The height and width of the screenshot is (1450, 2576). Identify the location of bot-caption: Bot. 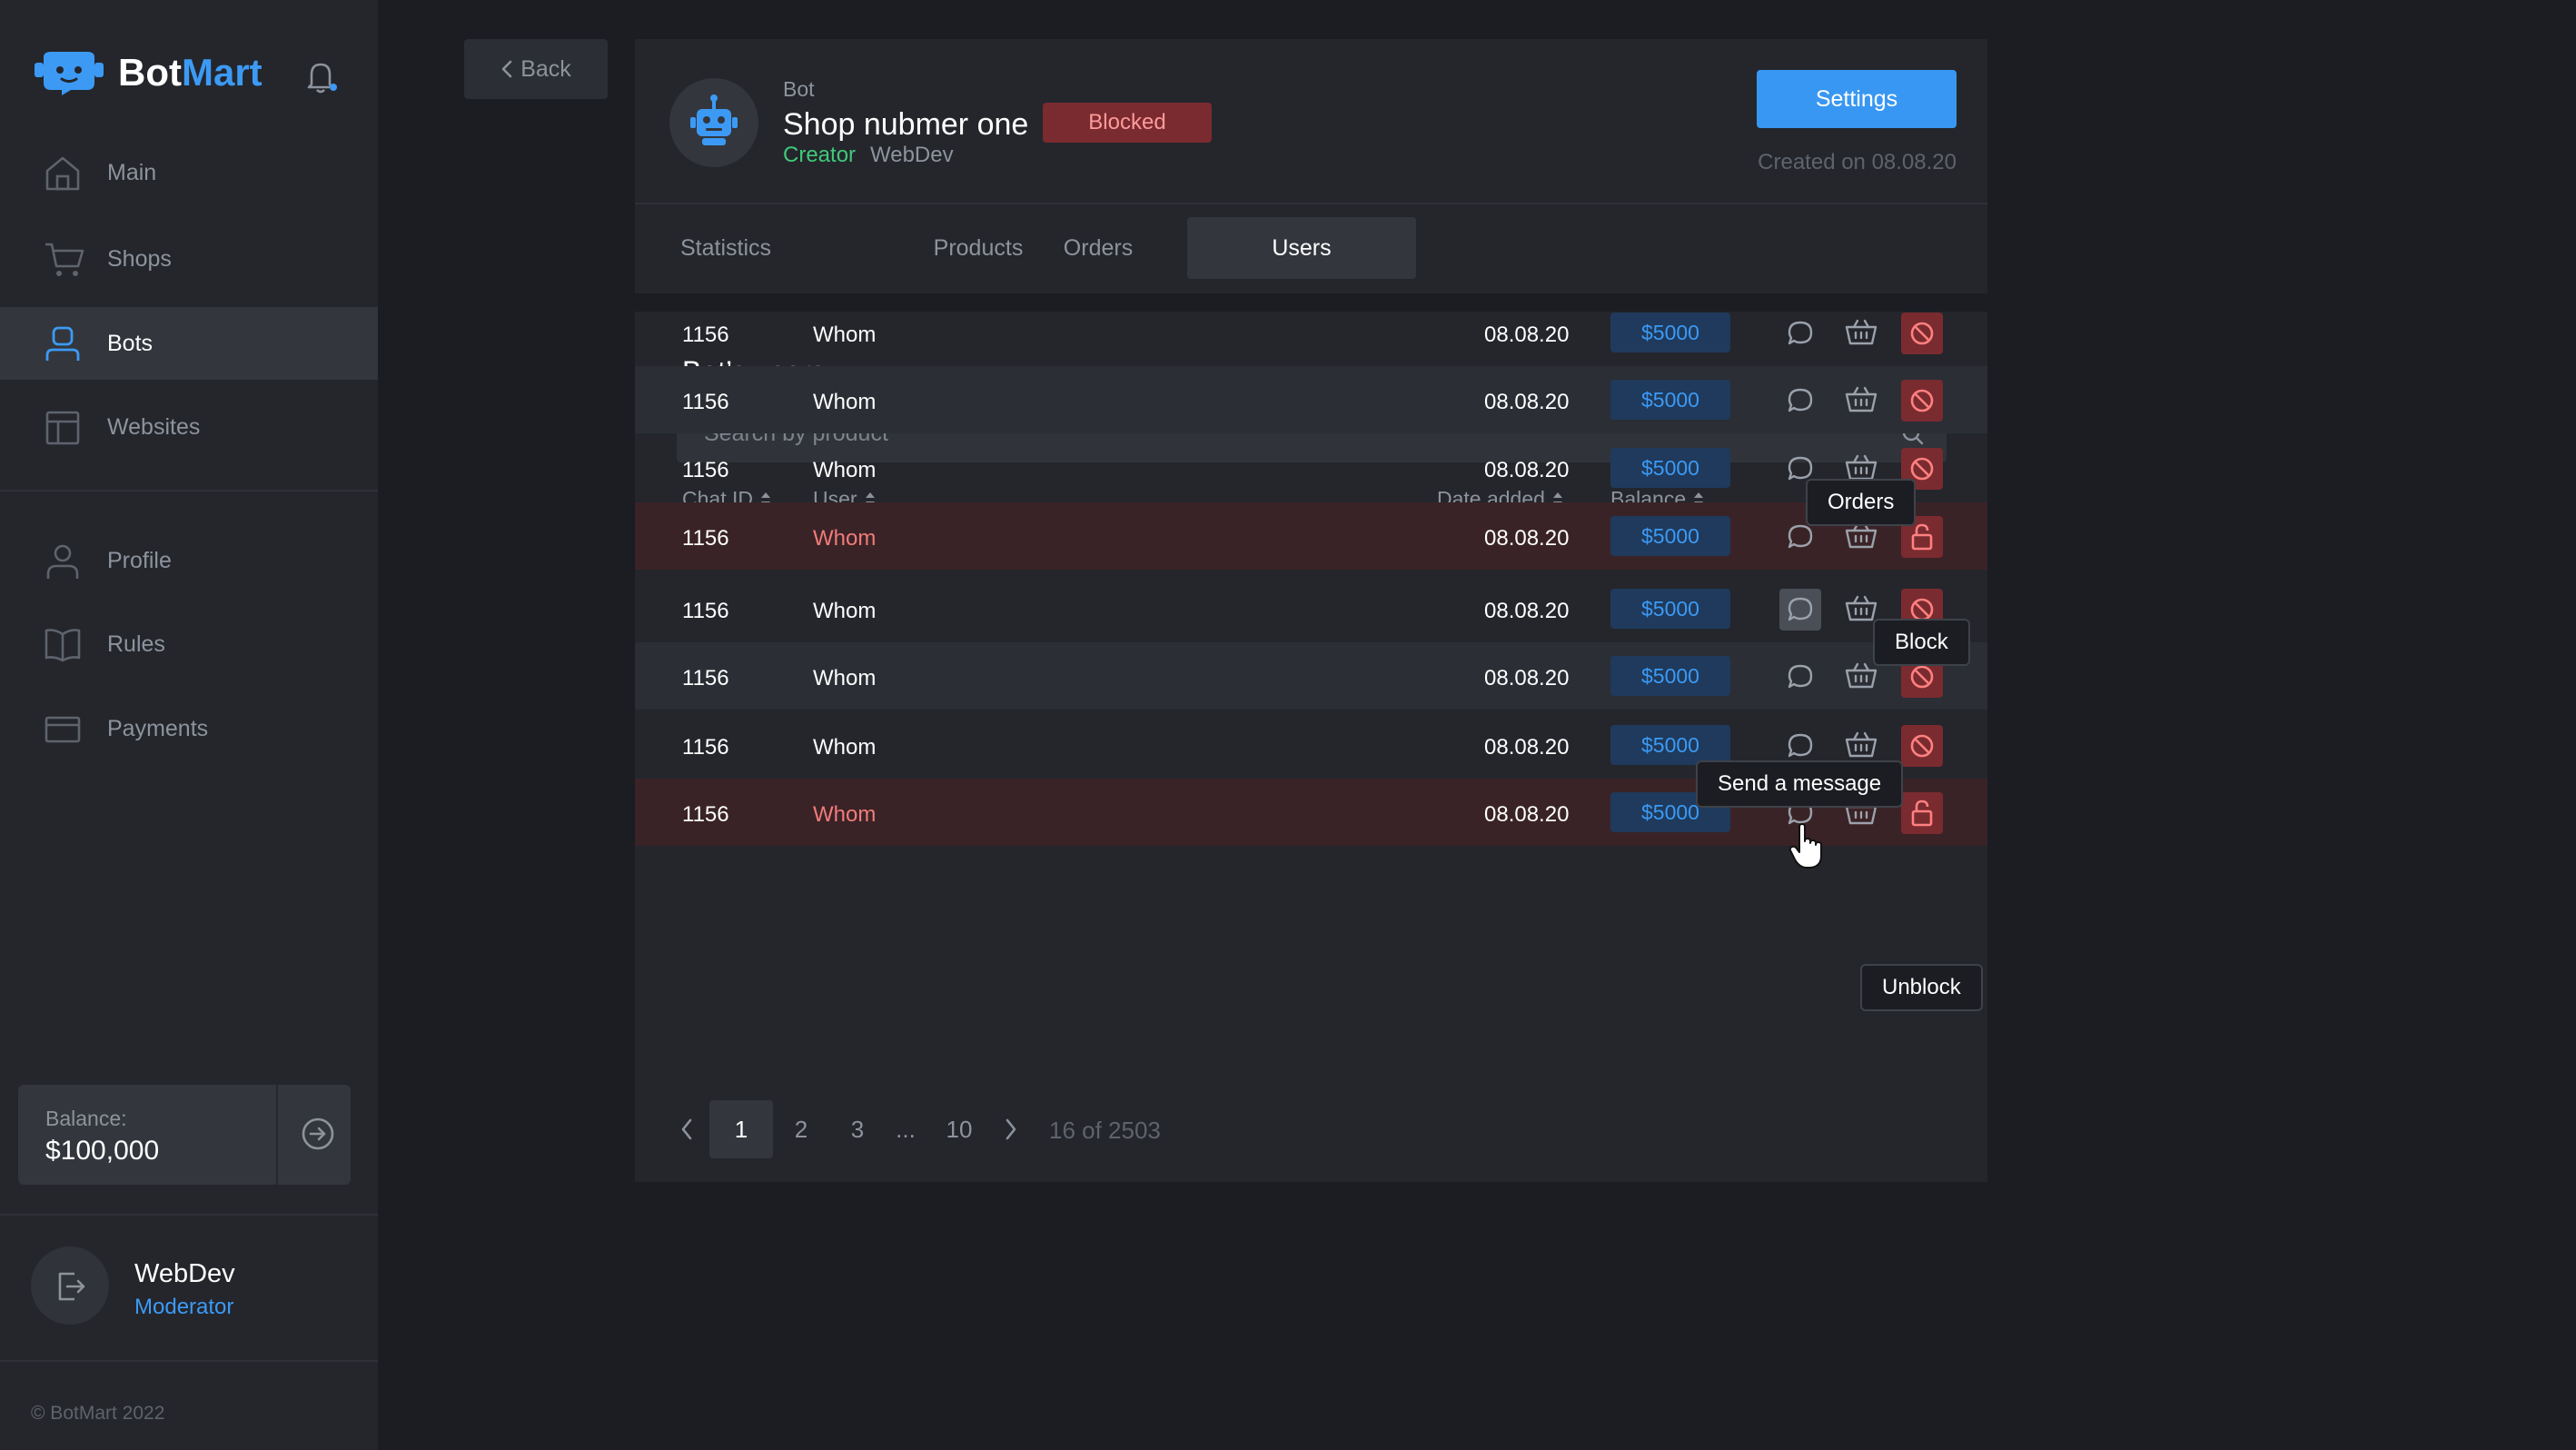
(799, 89).